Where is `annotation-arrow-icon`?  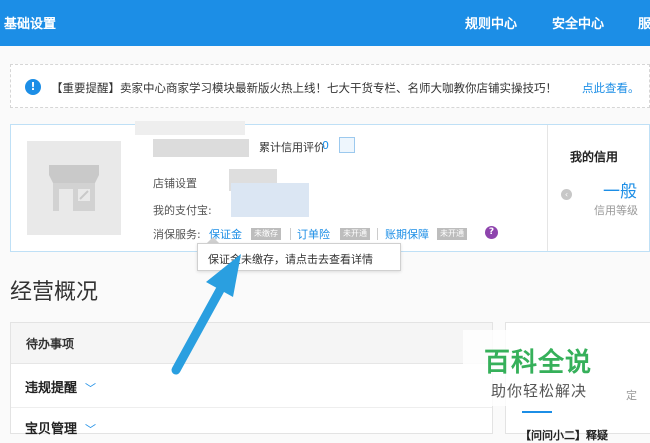 annotation-arrow-icon is located at coordinates (206, 314).